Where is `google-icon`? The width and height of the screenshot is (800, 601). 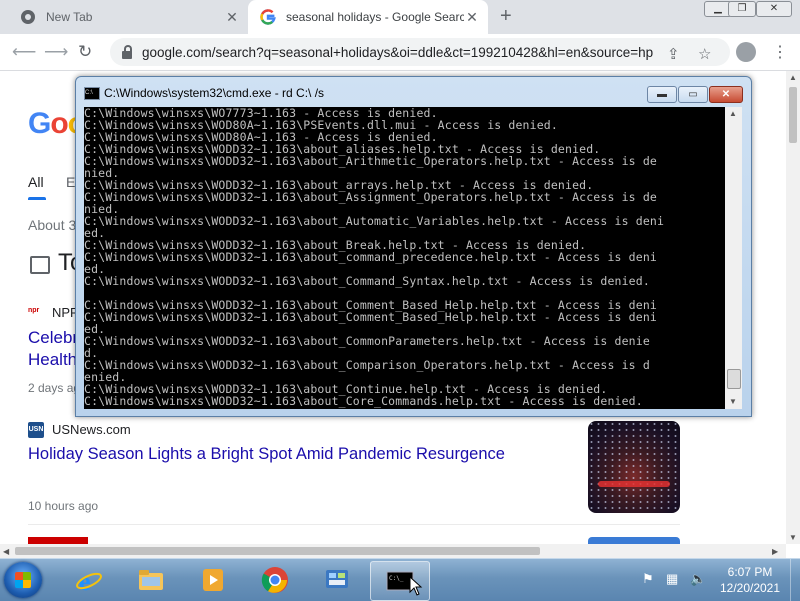
google-icon is located at coordinates (268, 17).